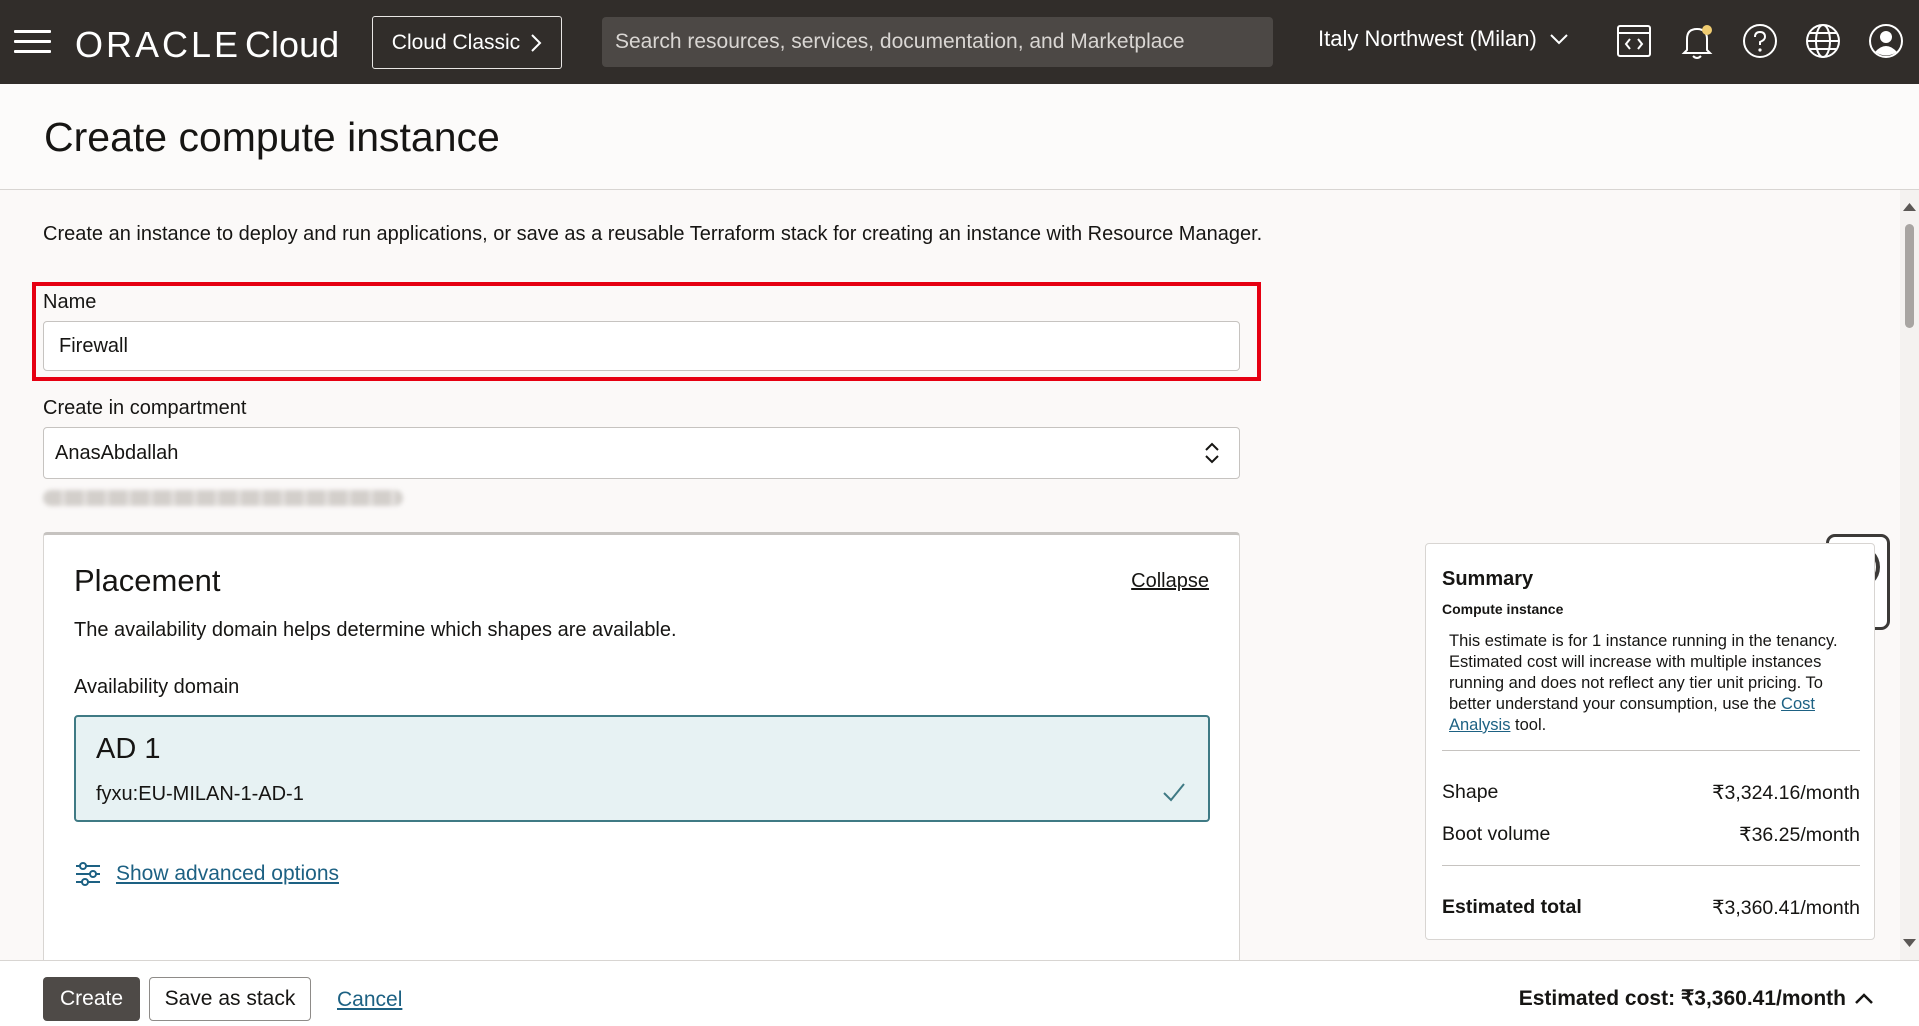  What do you see at coordinates (369, 1000) in the screenshot?
I see `cancel-link: Cancel` at bounding box center [369, 1000].